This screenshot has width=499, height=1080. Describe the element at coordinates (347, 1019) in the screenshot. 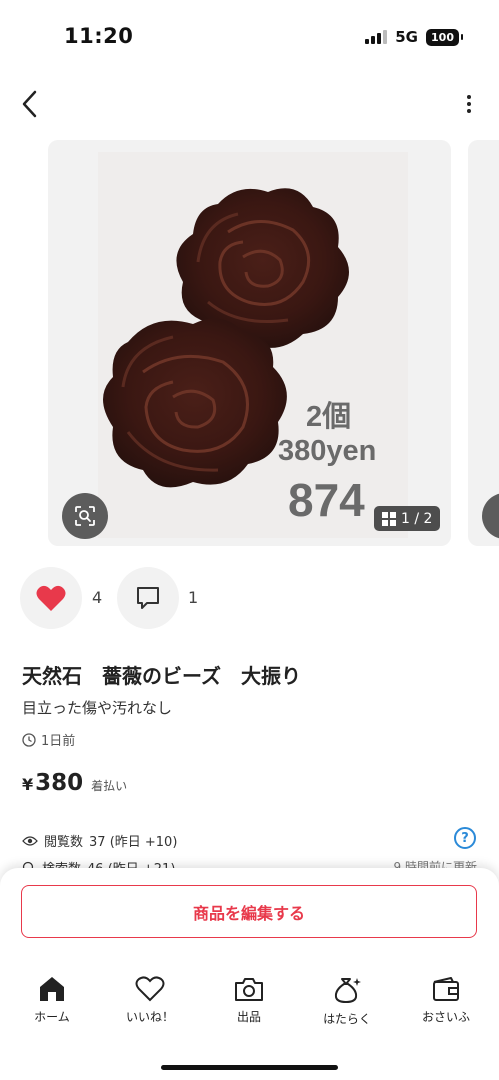

I see `tab-work-label: はたらく` at that location.